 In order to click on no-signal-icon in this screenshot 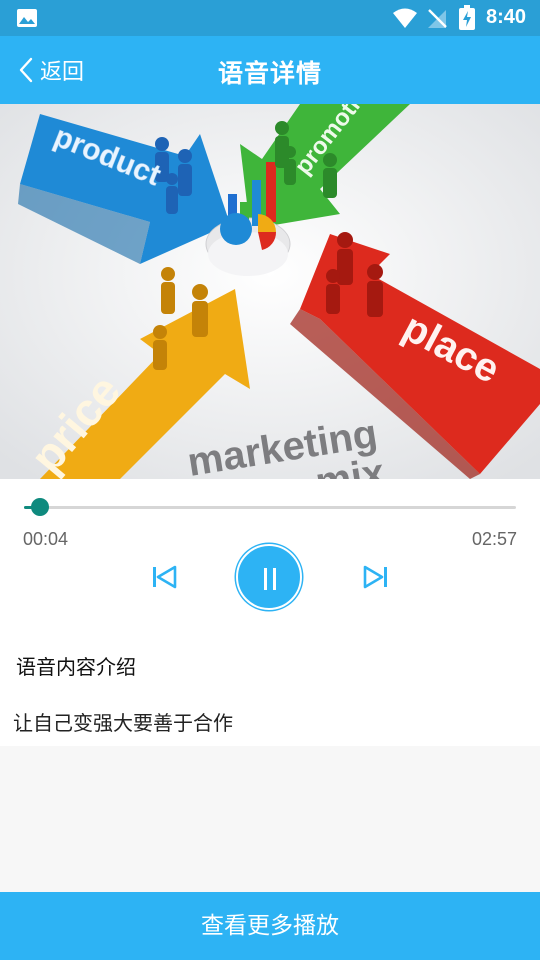, I will do `click(437, 18)`.